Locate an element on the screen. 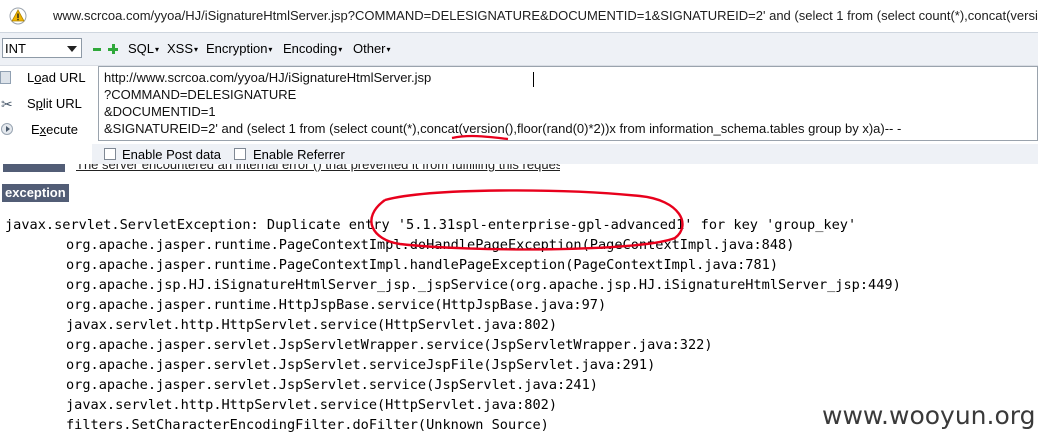  type-select: INT is located at coordinates (42, 48).